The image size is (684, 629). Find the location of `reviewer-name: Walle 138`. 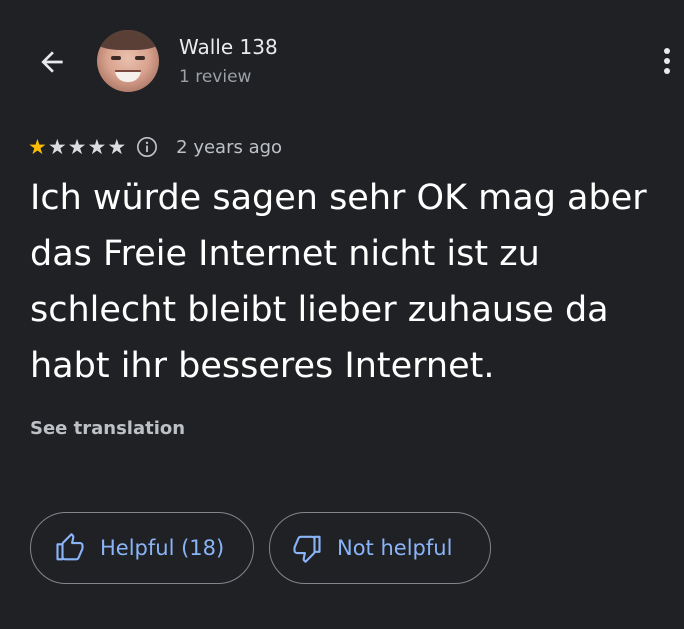

reviewer-name: Walle 138 is located at coordinates (228, 47).